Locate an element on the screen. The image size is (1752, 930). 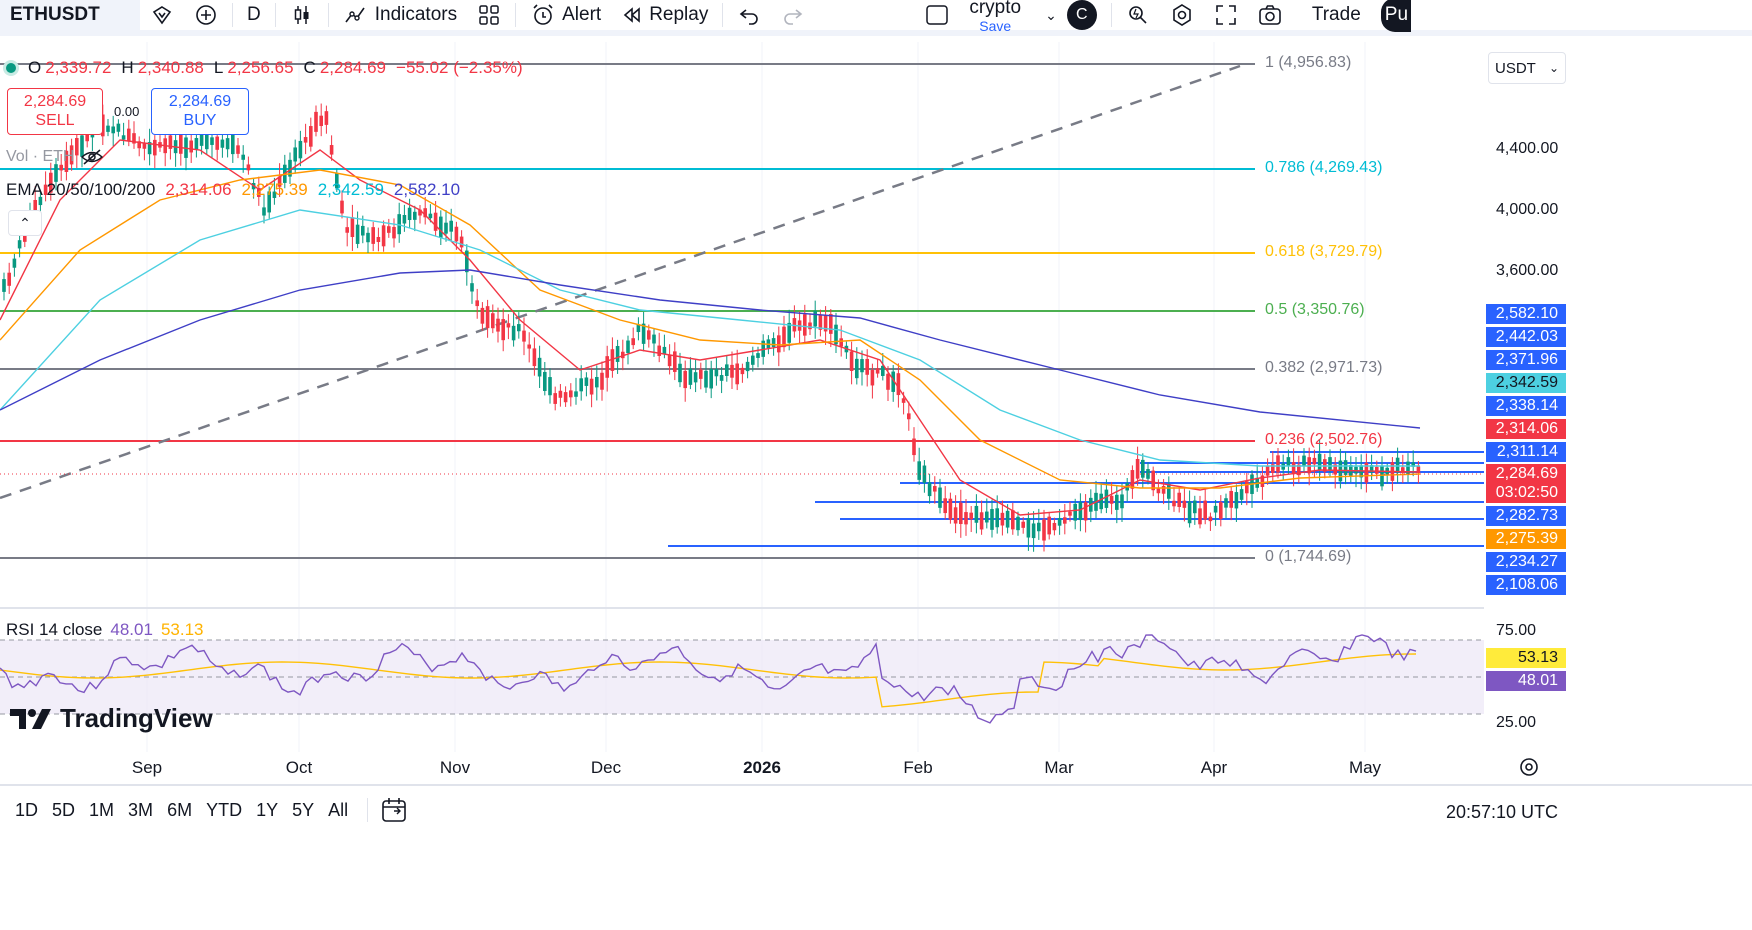
symbol-search: ETHUSDT is located at coordinates (70, 16).